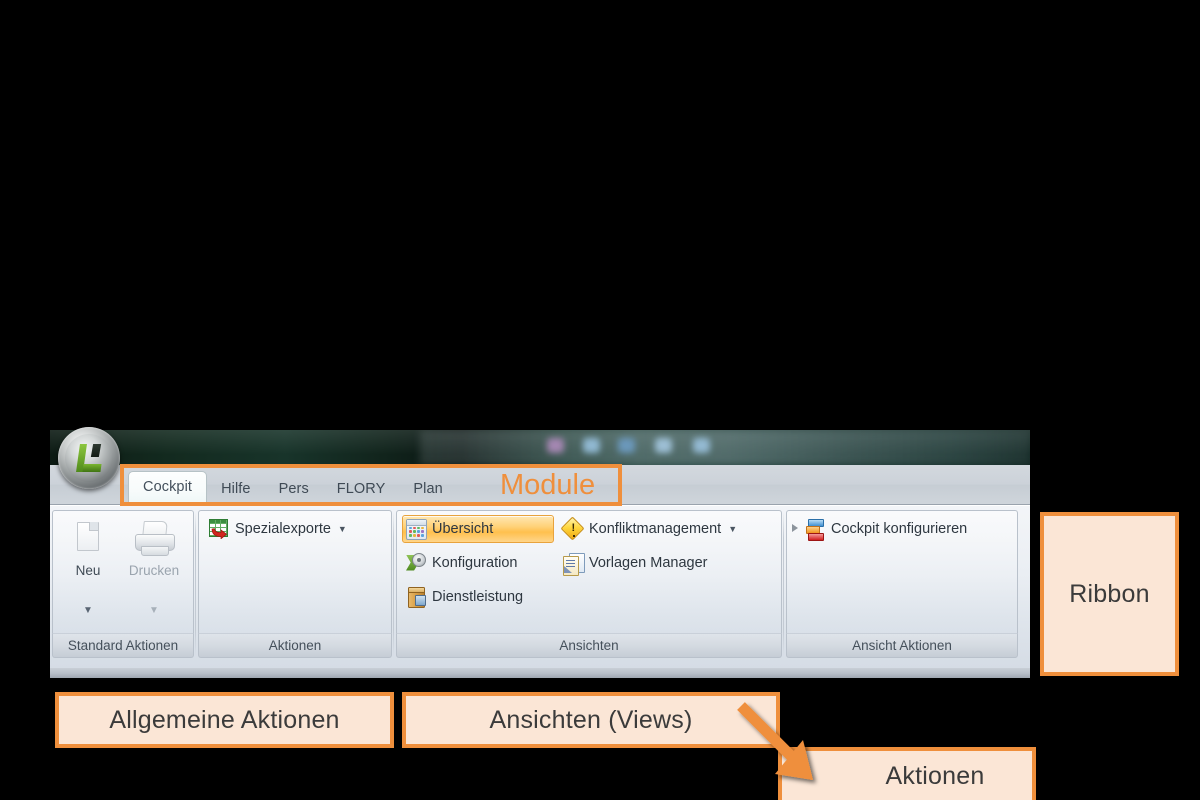 This screenshot has height=800, width=1200. I want to click on callout-ansichten-views-label: Ansichten (Views), so click(591, 719).